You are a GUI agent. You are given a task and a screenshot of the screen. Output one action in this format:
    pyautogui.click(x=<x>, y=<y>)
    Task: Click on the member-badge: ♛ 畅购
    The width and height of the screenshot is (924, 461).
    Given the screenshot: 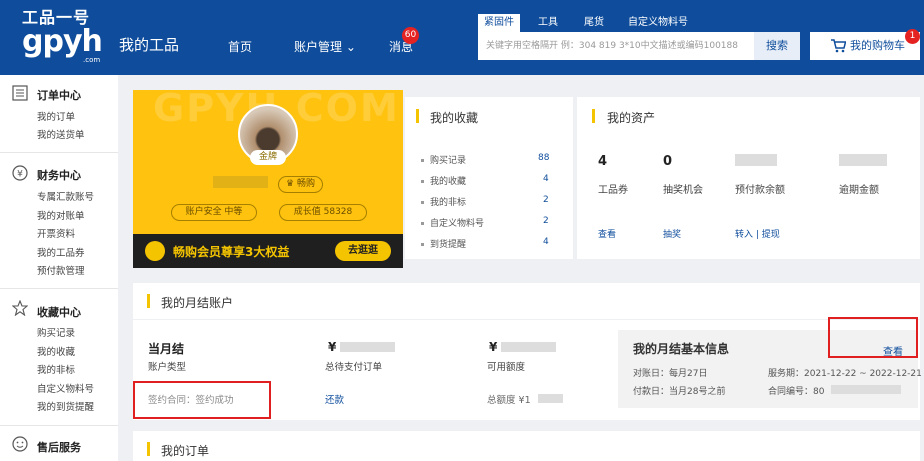 What is the action you would take?
    pyautogui.click(x=300, y=184)
    